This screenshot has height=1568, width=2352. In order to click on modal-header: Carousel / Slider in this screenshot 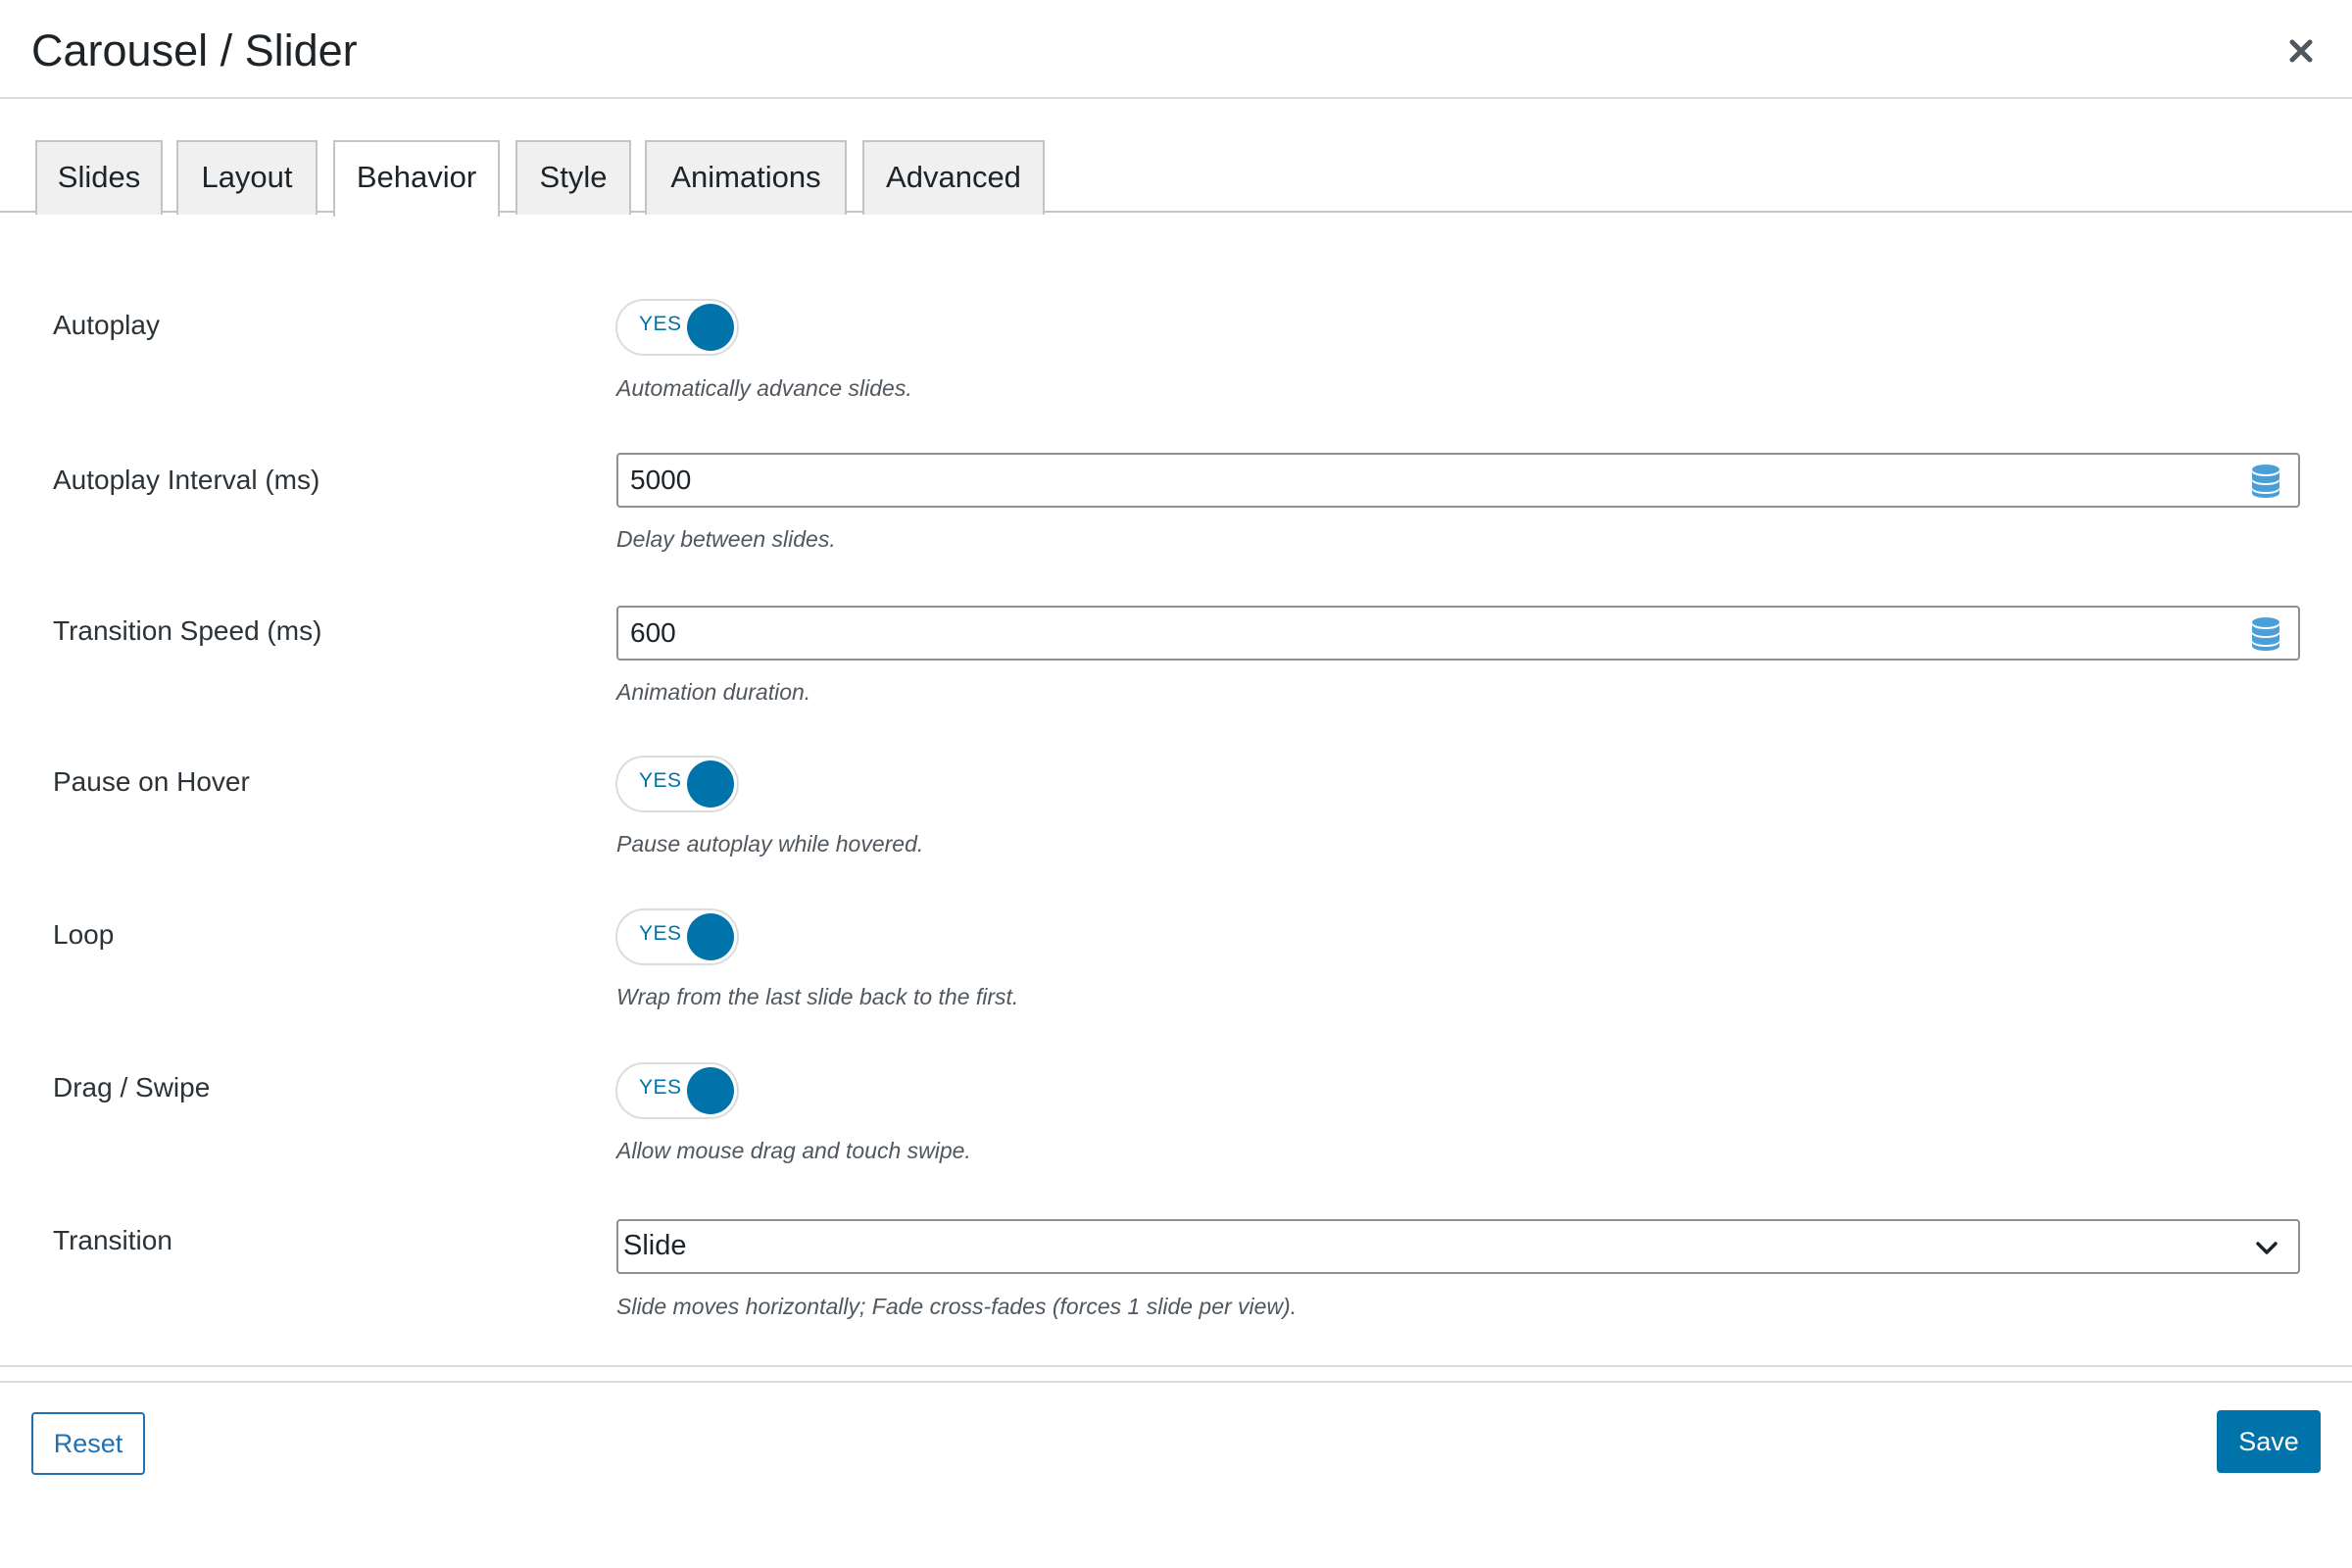, I will do `click(1176, 49)`.